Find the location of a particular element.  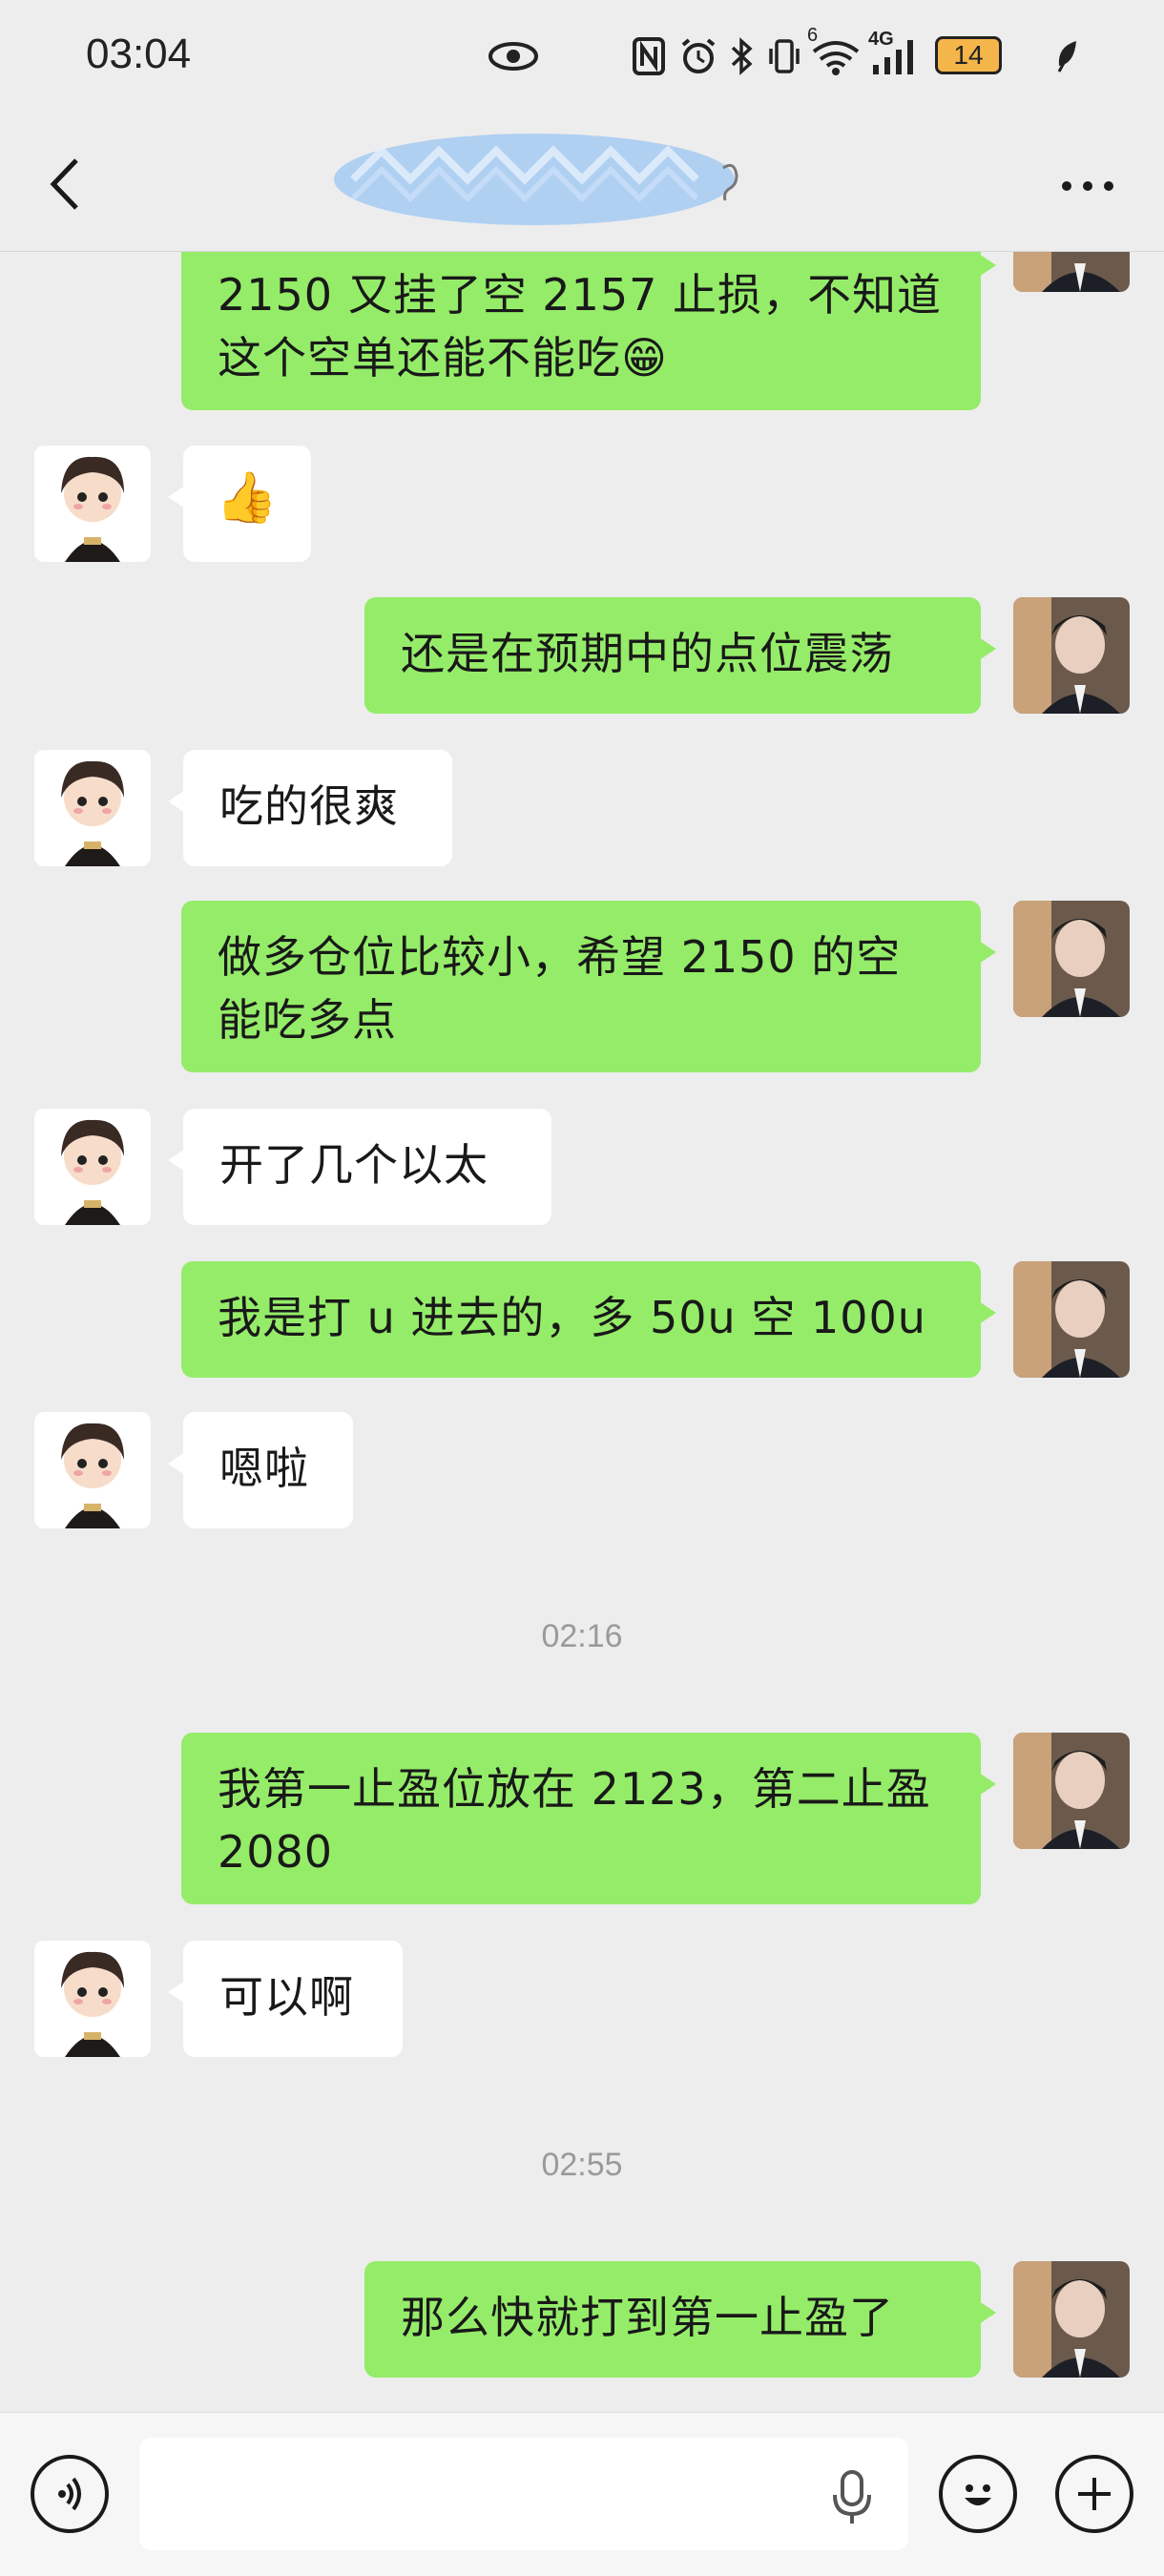

input-bar is located at coordinates (582, 2494).